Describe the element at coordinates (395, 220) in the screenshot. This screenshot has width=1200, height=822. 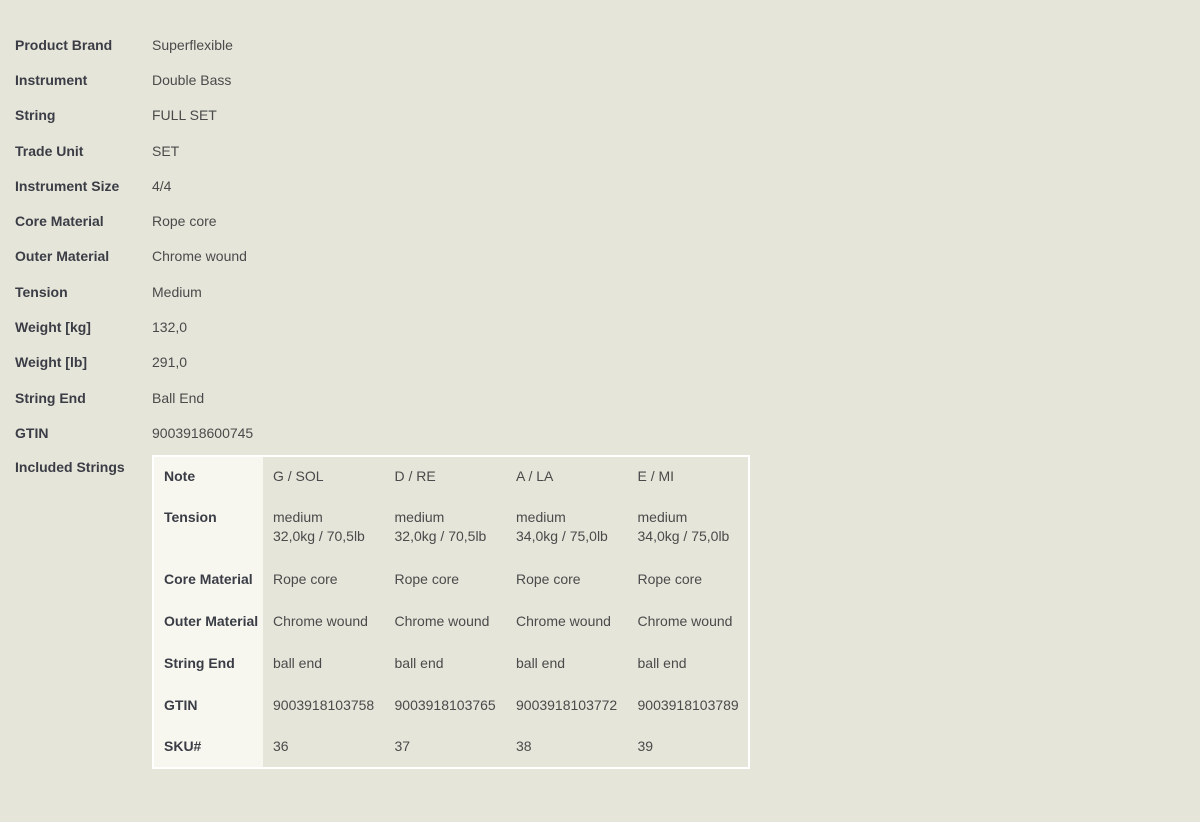
I see `spec-row-core-material: Core Material Rope core` at that location.